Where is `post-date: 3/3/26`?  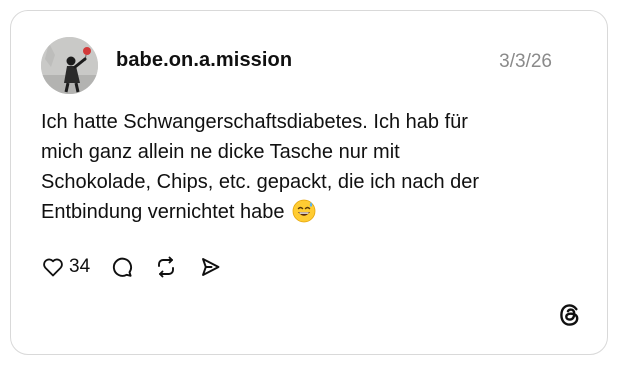
post-date: 3/3/26 is located at coordinates (525, 61).